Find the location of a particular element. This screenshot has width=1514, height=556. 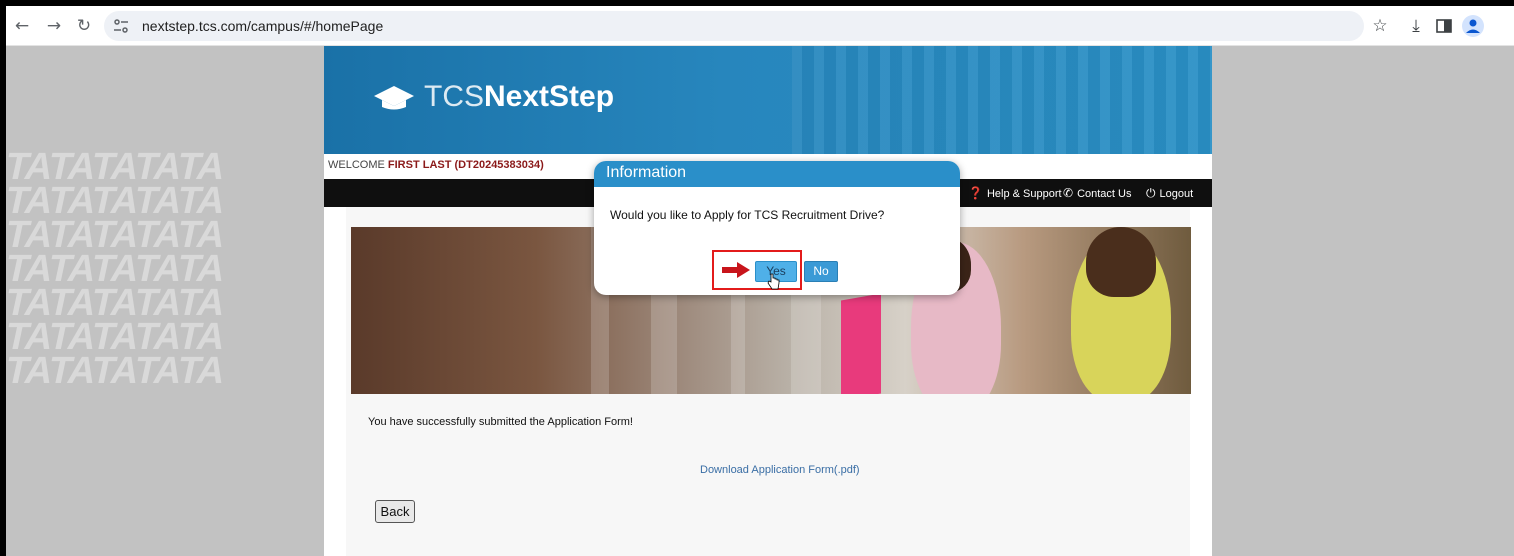

logout-link: ⏻ Logout is located at coordinates (1169, 193).